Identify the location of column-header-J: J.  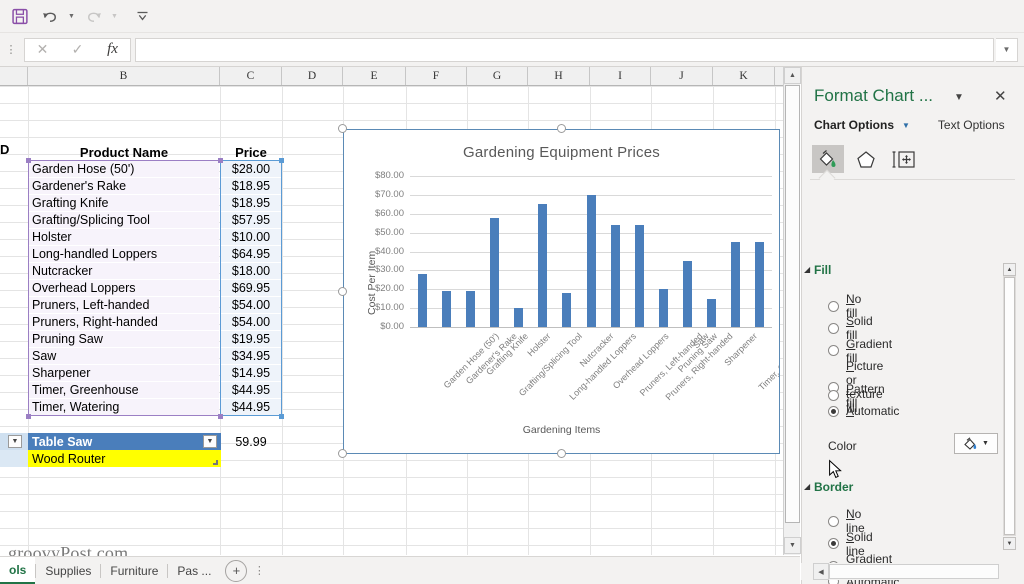
(682, 76).